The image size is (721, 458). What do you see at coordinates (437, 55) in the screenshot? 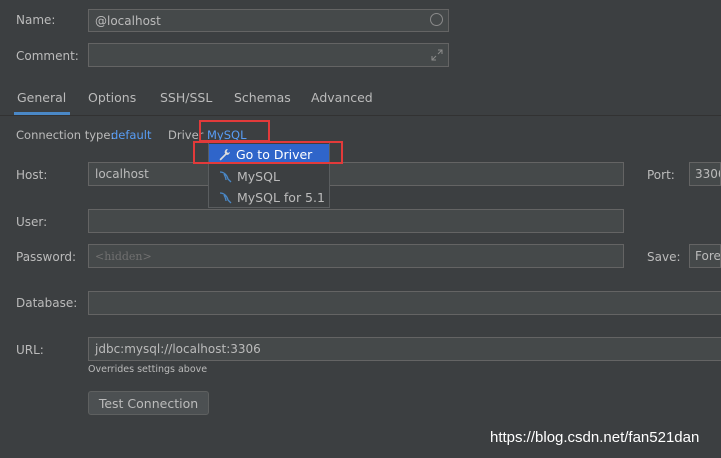
I see `expand-icon` at bounding box center [437, 55].